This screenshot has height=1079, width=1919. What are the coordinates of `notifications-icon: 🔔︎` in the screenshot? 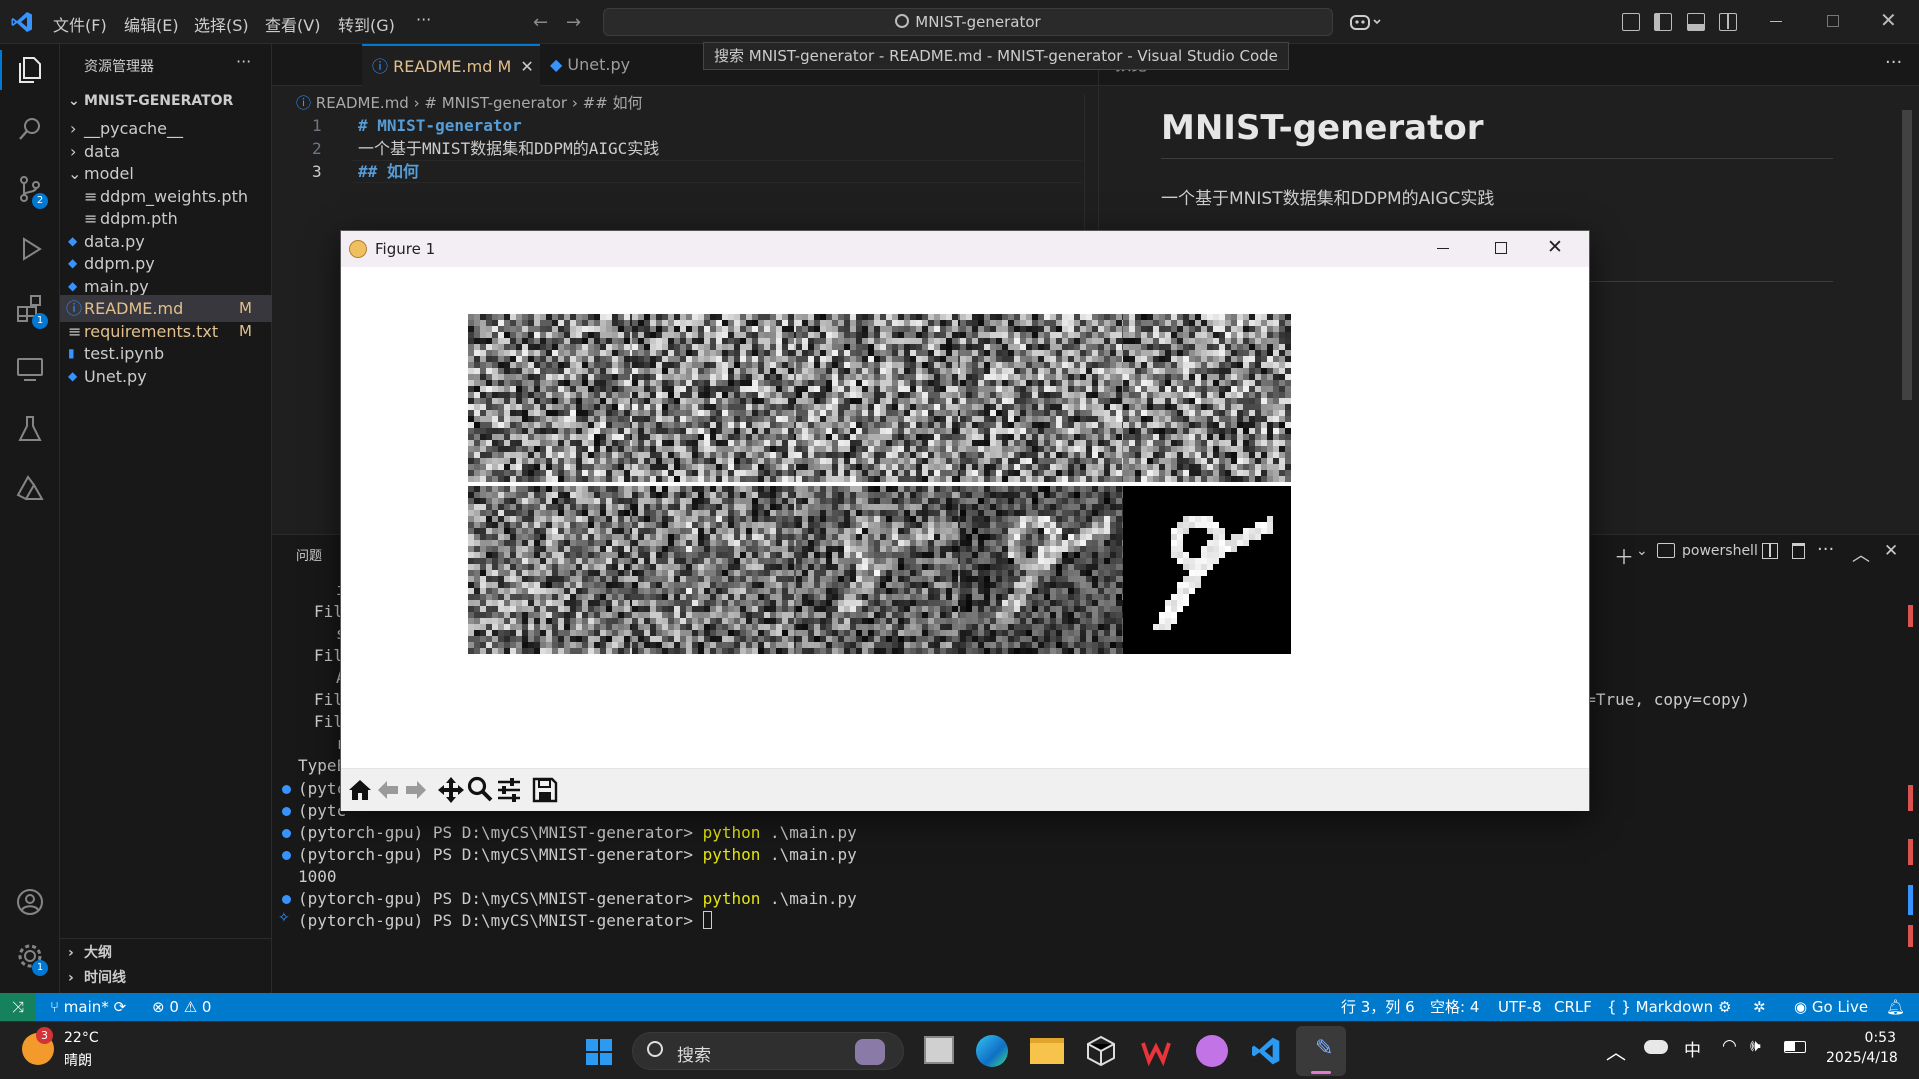 It's located at (1895, 1007).